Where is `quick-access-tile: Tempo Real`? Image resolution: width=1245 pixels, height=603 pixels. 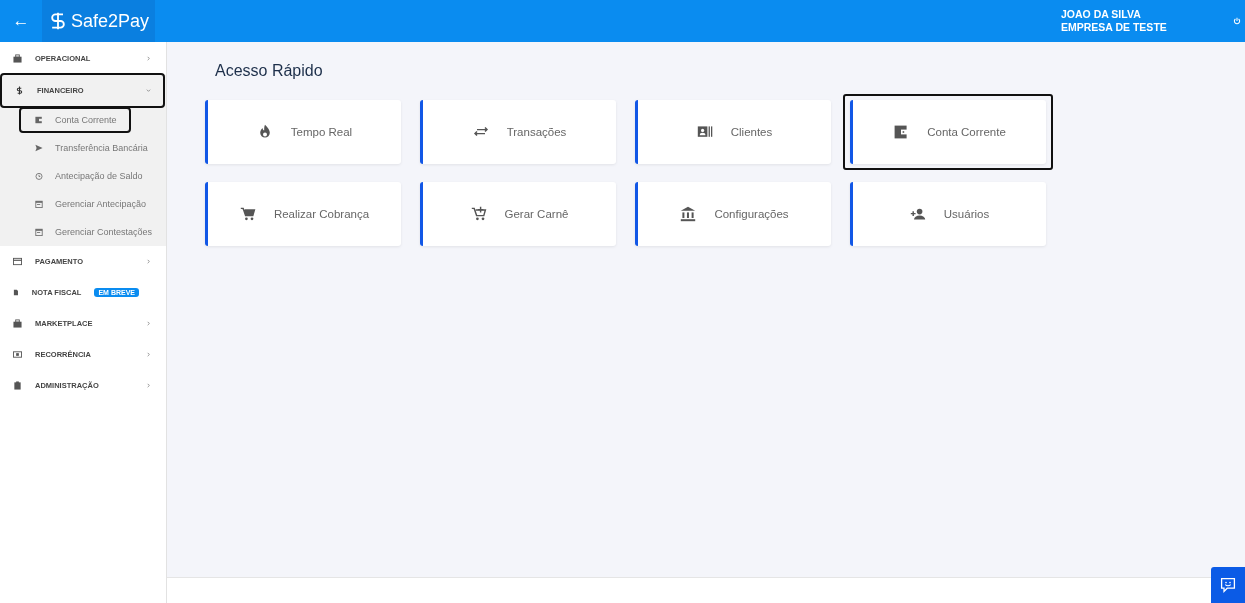 quick-access-tile: Tempo Real is located at coordinates (303, 132).